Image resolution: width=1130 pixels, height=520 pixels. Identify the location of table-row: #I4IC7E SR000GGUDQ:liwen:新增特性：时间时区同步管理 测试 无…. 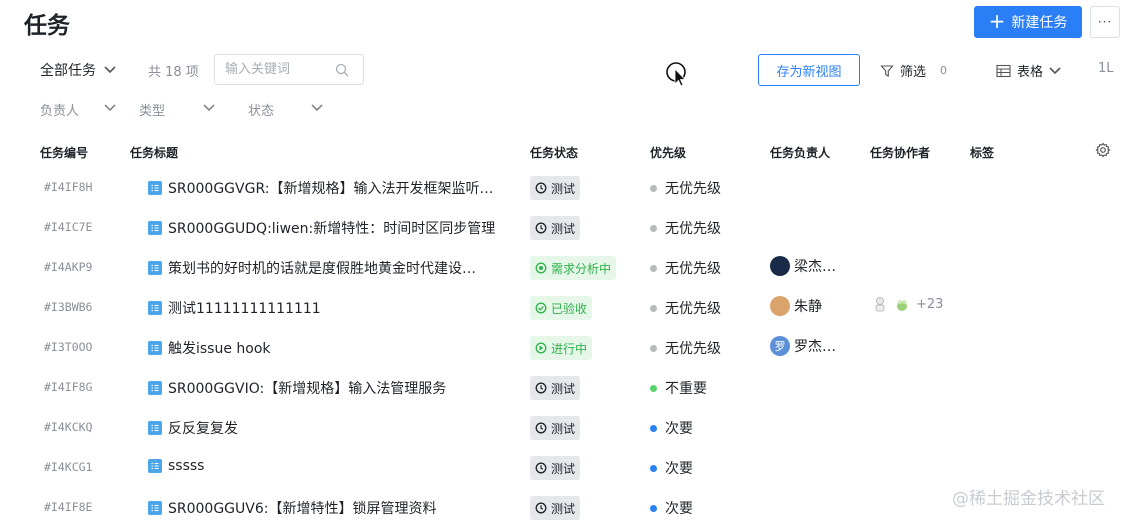
(565, 228).